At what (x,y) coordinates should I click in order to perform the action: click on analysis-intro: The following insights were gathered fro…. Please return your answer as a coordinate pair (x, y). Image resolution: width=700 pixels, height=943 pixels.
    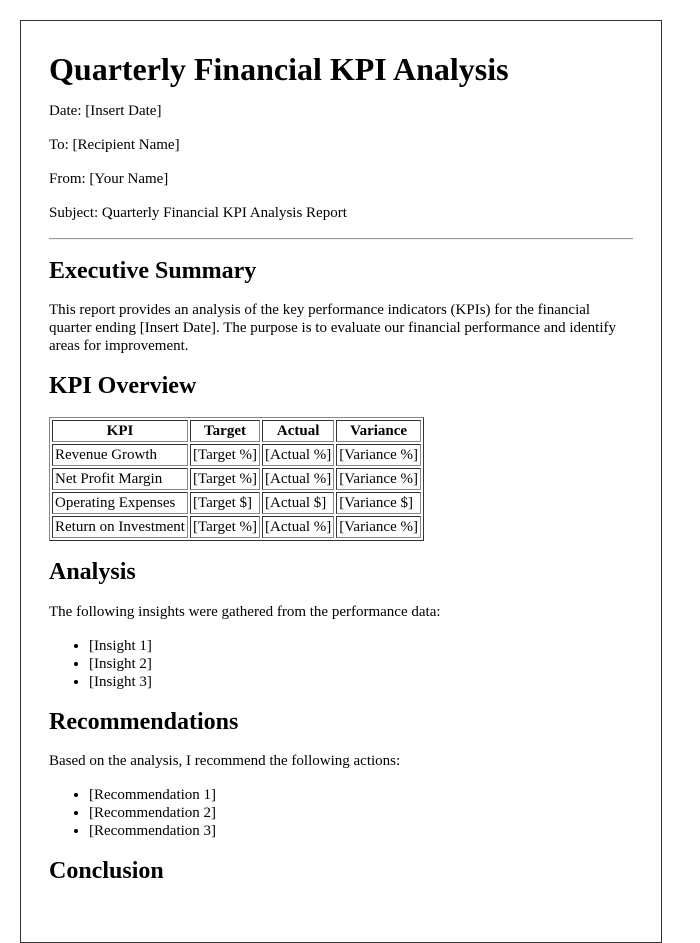
    Looking at the image, I should click on (245, 611).